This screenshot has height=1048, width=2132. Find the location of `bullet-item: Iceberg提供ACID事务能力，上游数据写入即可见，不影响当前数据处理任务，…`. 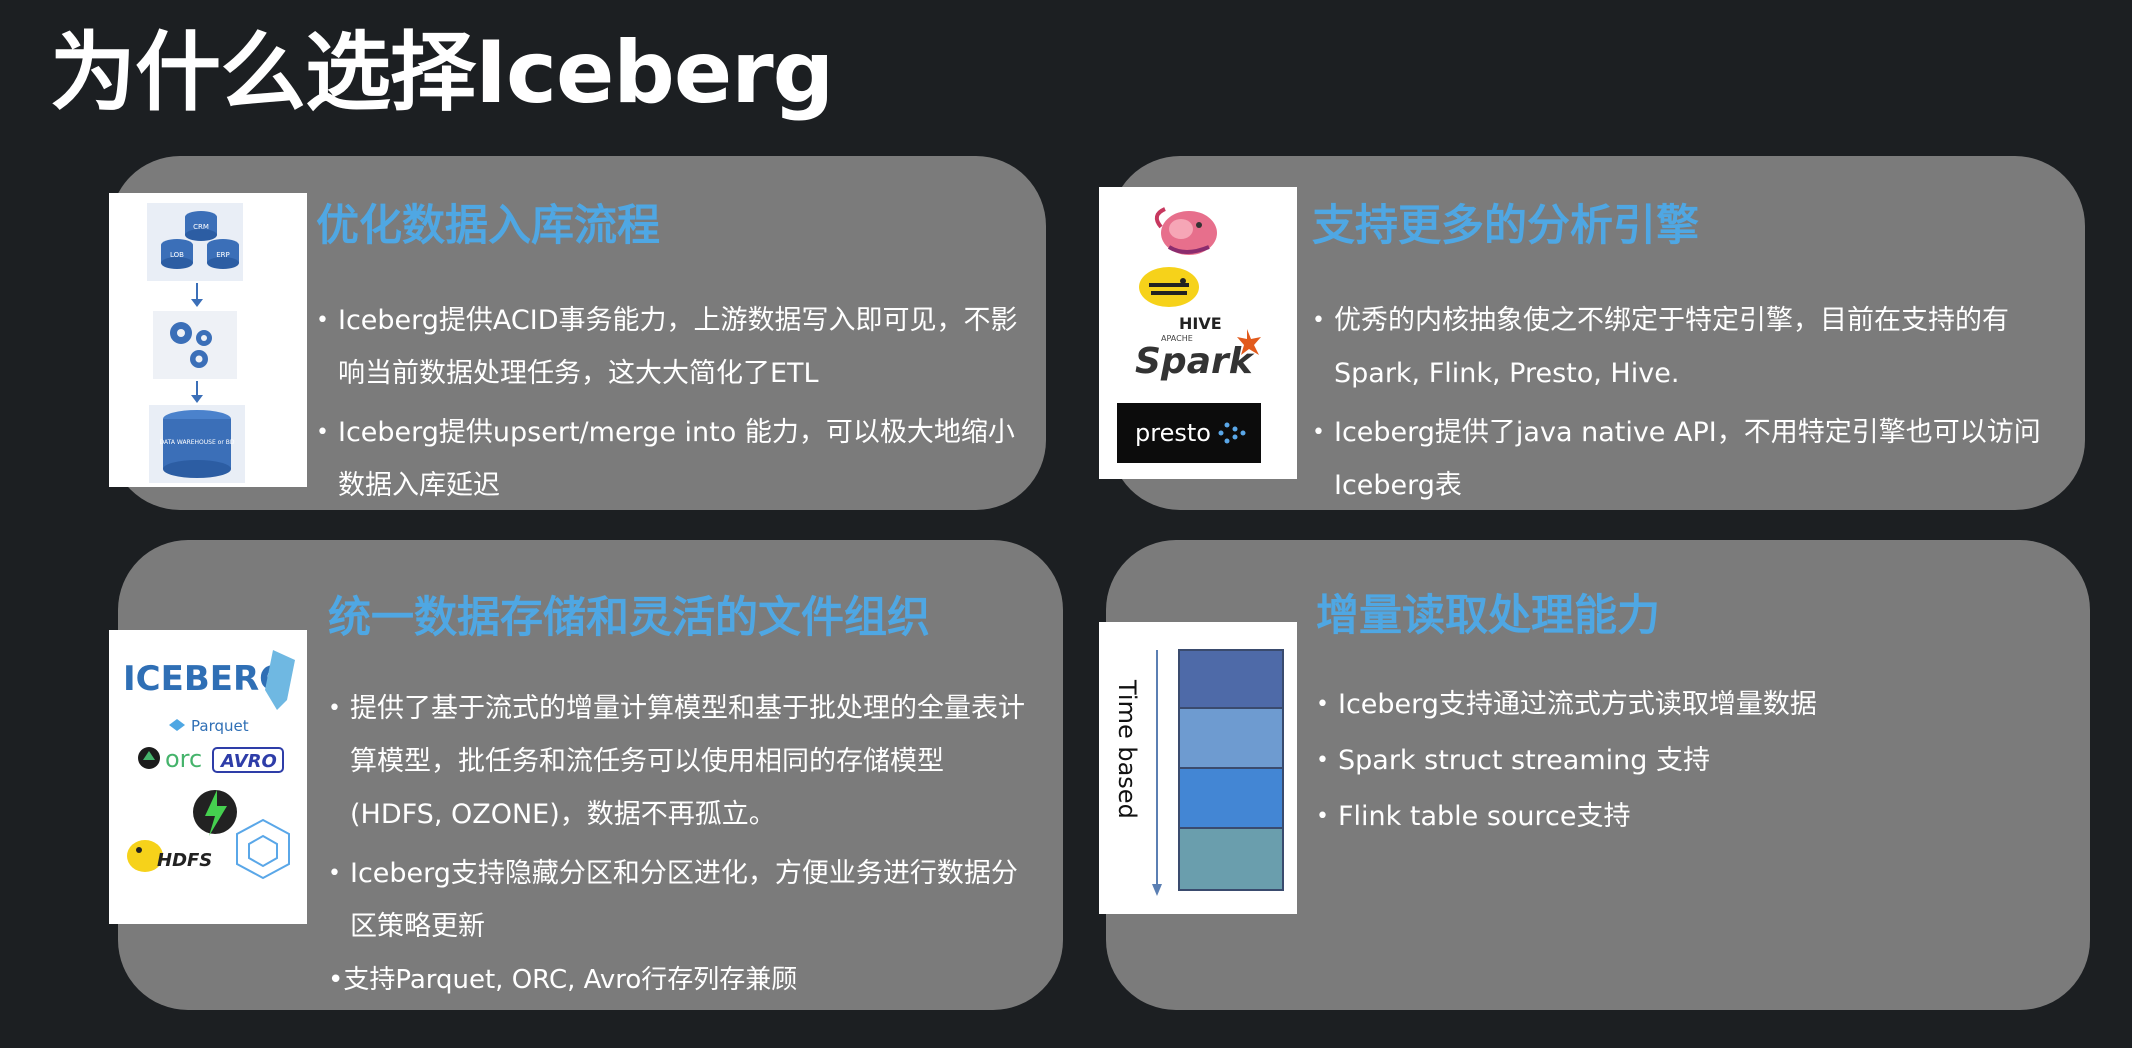

bullet-item: Iceberg提供ACID事务能力，上游数据写入即可见，不影响当前数据处理任务，… is located at coordinates (668, 347).